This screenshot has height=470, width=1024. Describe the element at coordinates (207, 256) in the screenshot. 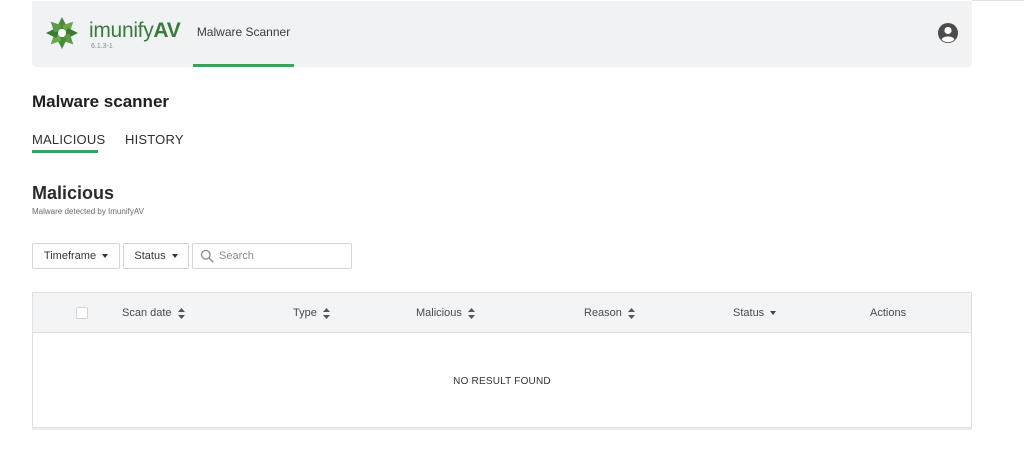

I see `search-icon` at that location.